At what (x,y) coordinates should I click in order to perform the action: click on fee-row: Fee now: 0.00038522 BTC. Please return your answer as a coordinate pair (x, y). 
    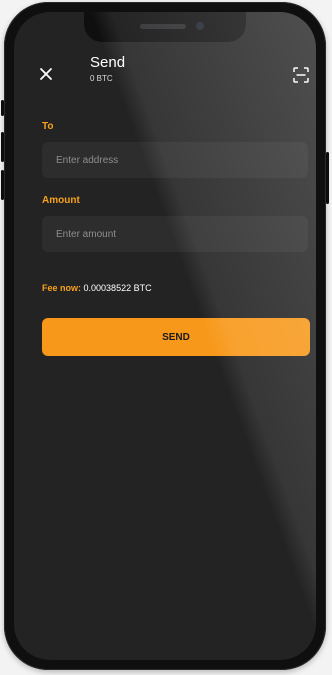
    Looking at the image, I should click on (97, 288).